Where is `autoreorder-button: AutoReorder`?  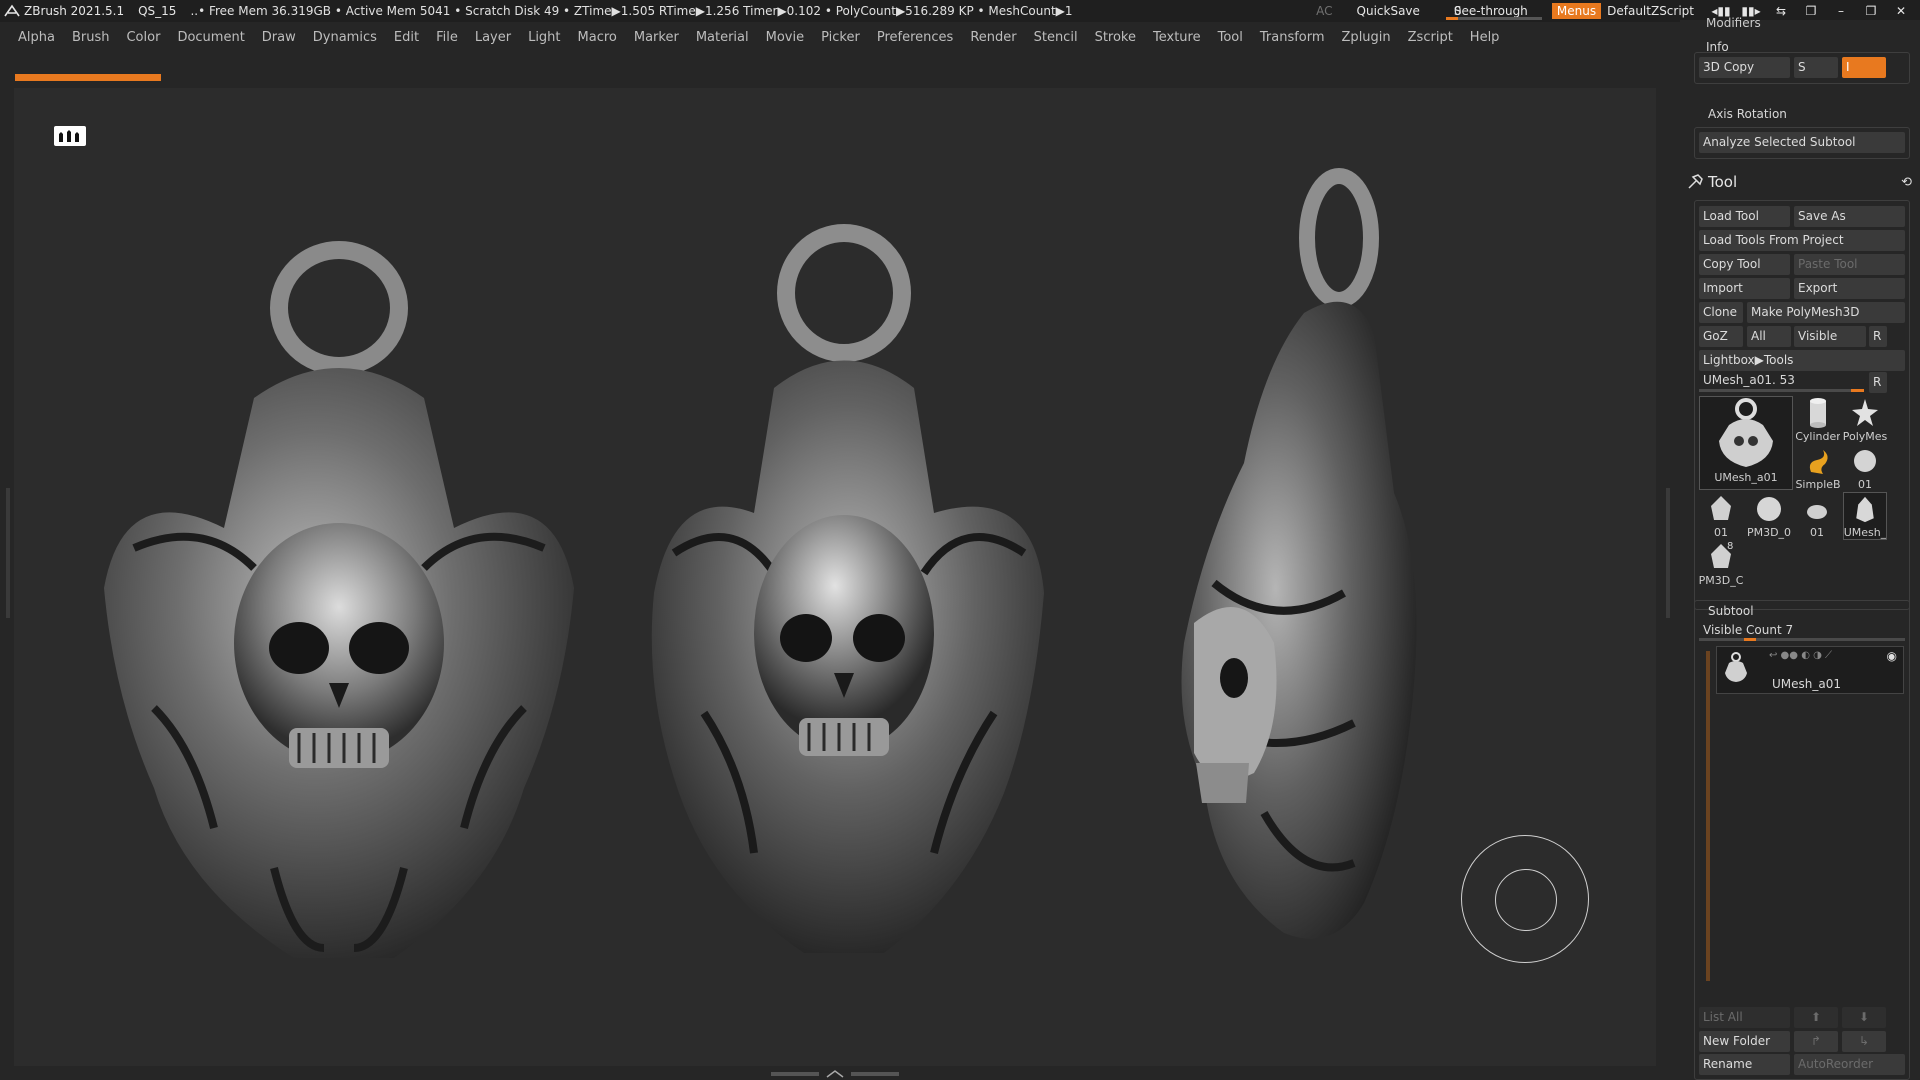 autoreorder-button: AutoReorder is located at coordinates (1849, 1064).